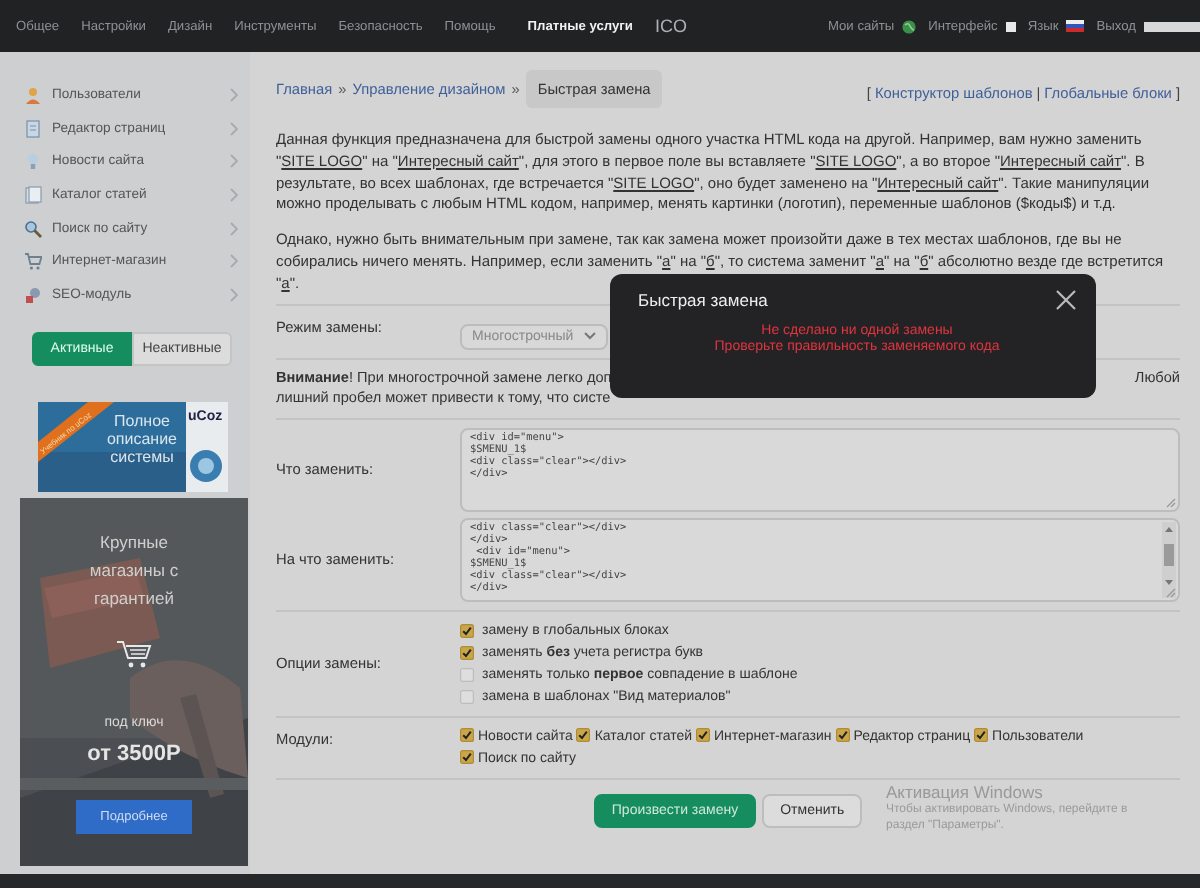 Image resolution: width=1200 pixels, height=888 pixels. What do you see at coordinates (33, 128) in the screenshot?
I see `page-icon` at bounding box center [33, 128].